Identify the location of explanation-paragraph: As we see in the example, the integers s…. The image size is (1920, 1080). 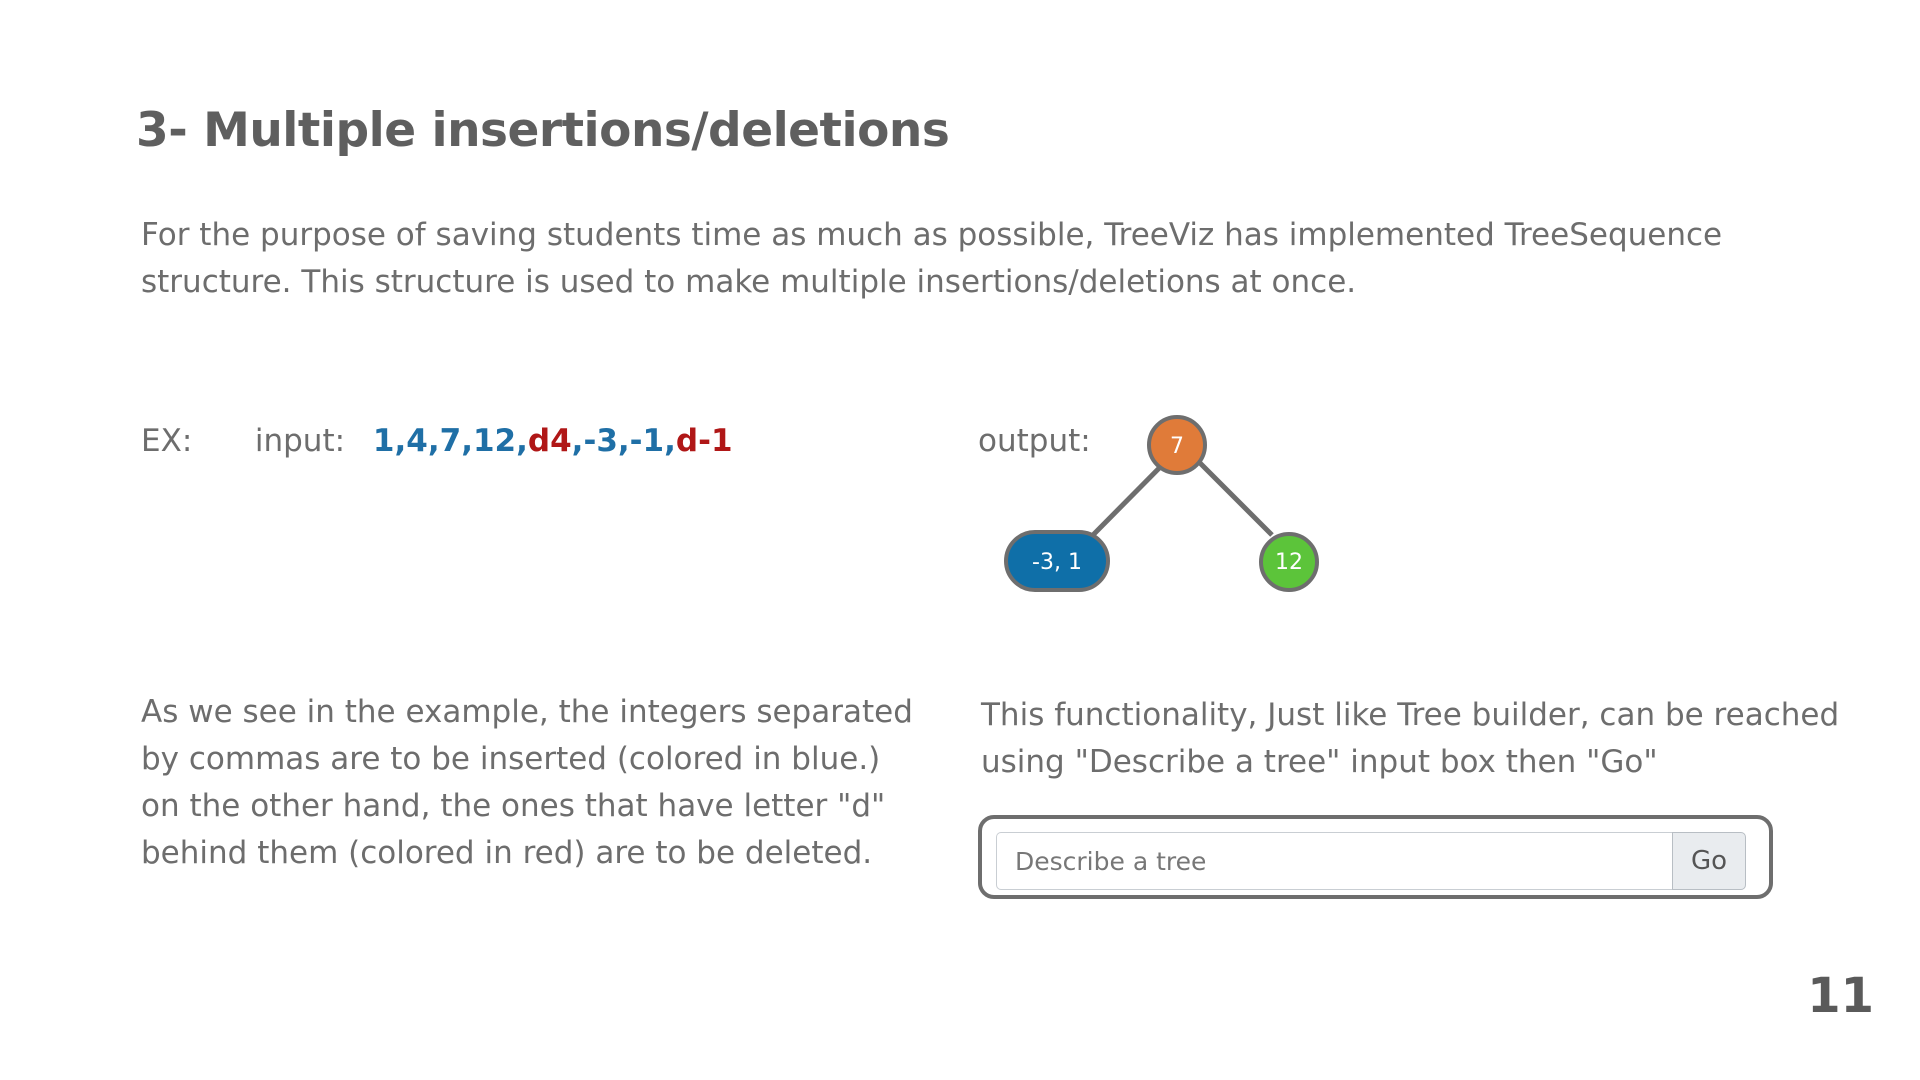
(527, 782).